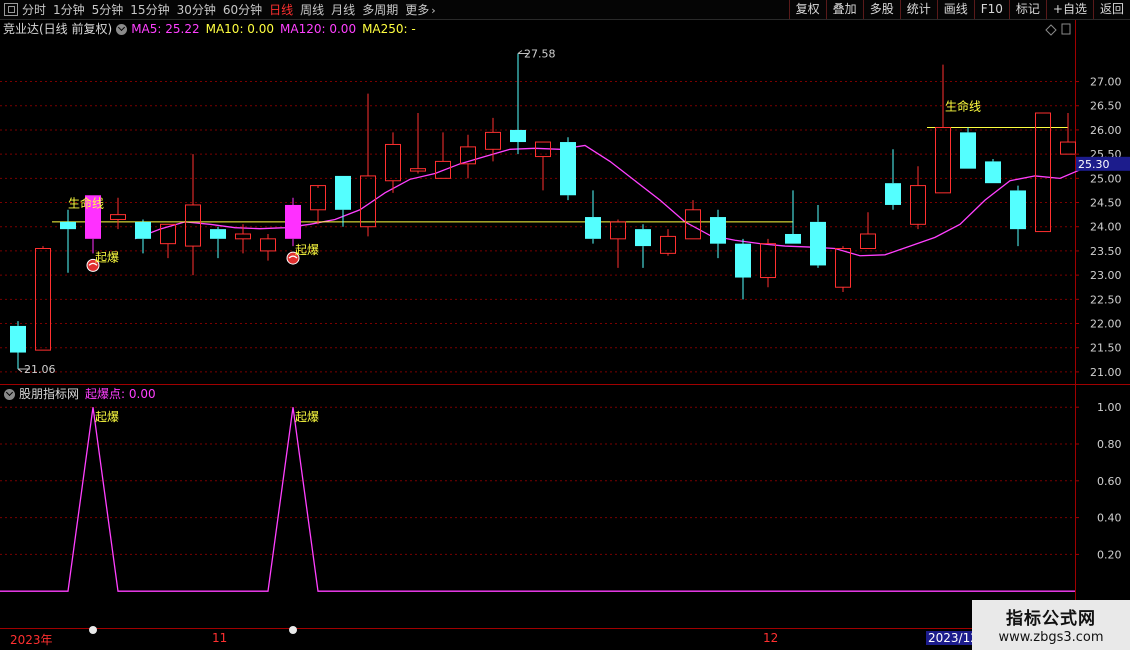  I want to click on price-tick-label: 21.00, so click(1106, 372).